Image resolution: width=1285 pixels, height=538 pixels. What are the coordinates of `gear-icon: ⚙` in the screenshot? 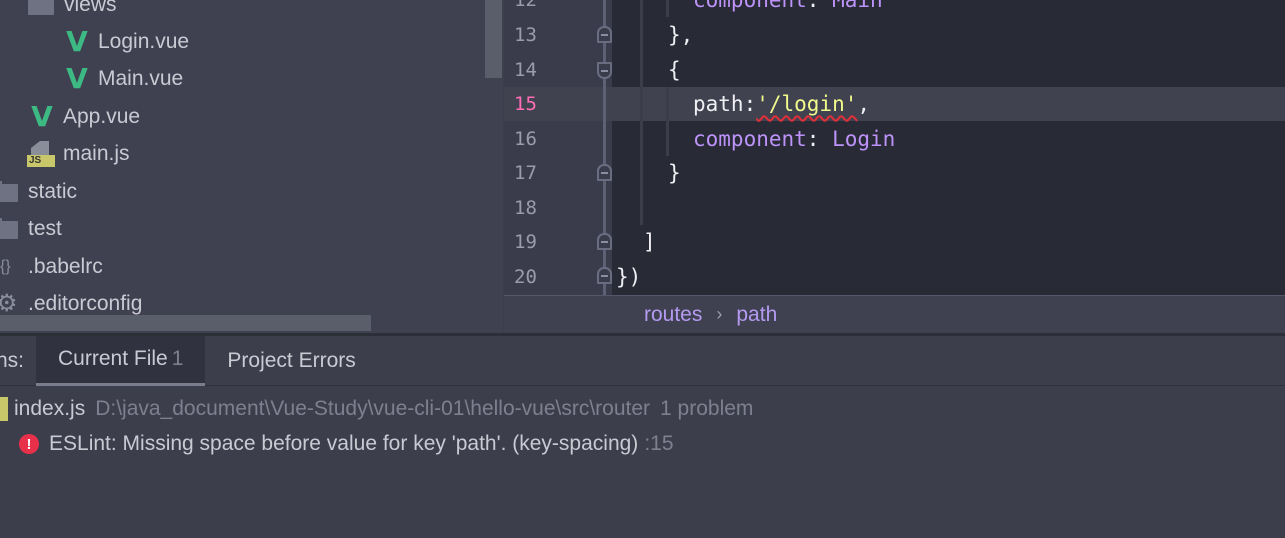 It's located at (9, 303).